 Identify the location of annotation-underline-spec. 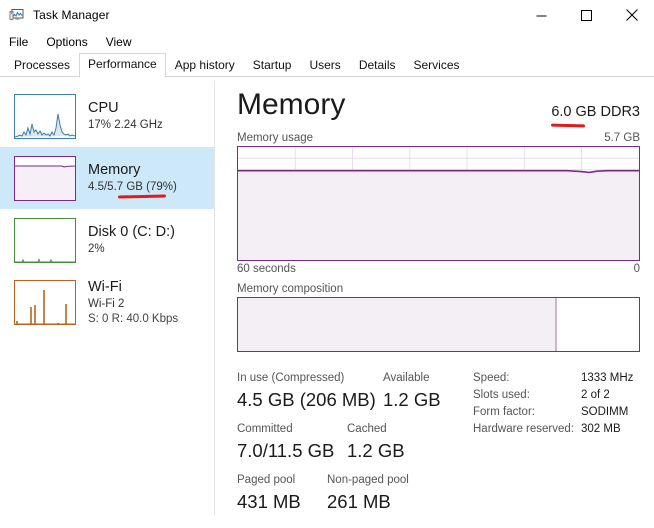
(568, 125).